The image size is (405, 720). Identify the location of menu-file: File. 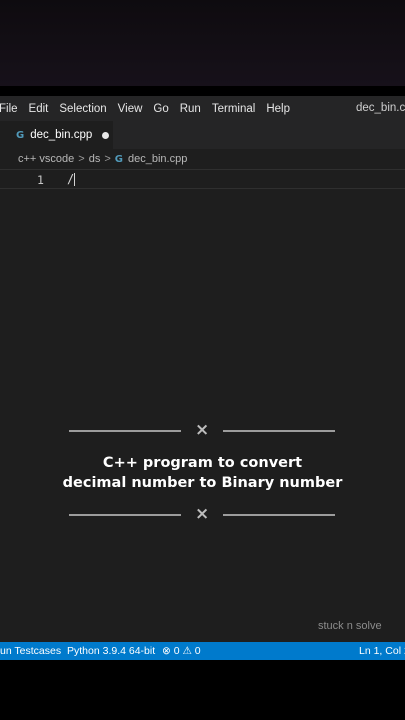
(9, 109).